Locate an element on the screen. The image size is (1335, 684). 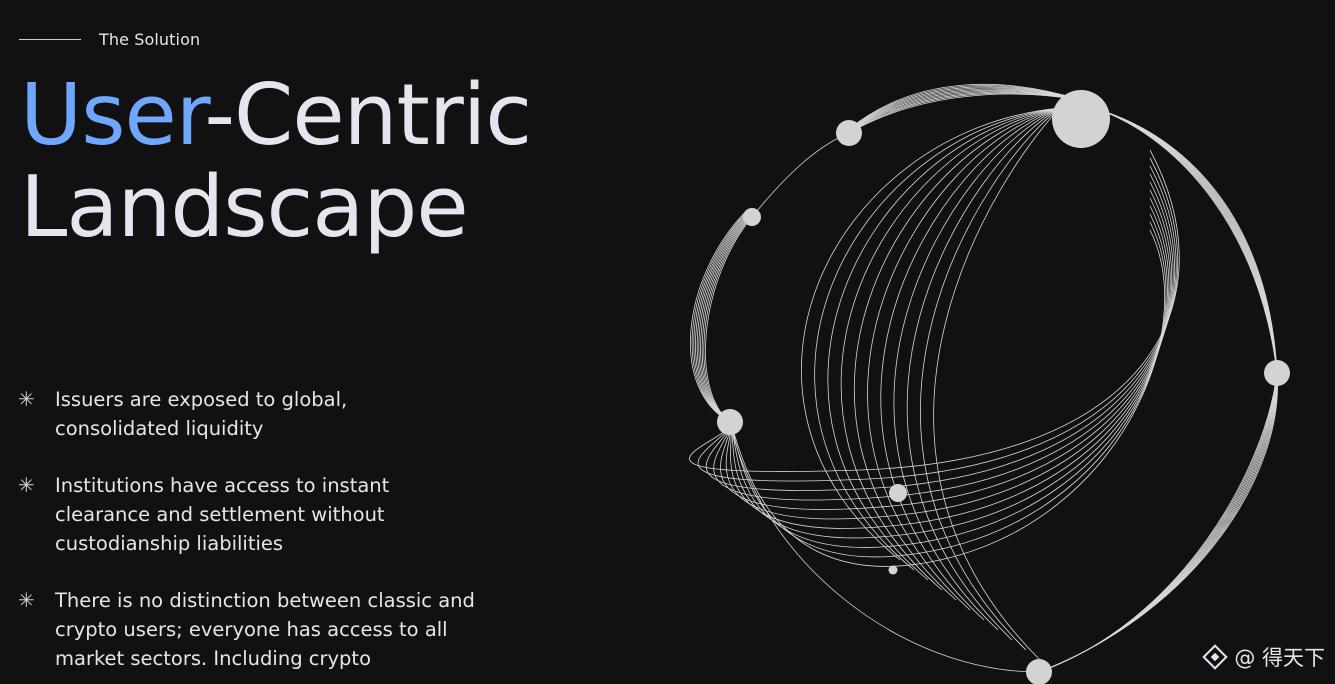
diamond-logo-icon is located at coordinates (1215, 657).